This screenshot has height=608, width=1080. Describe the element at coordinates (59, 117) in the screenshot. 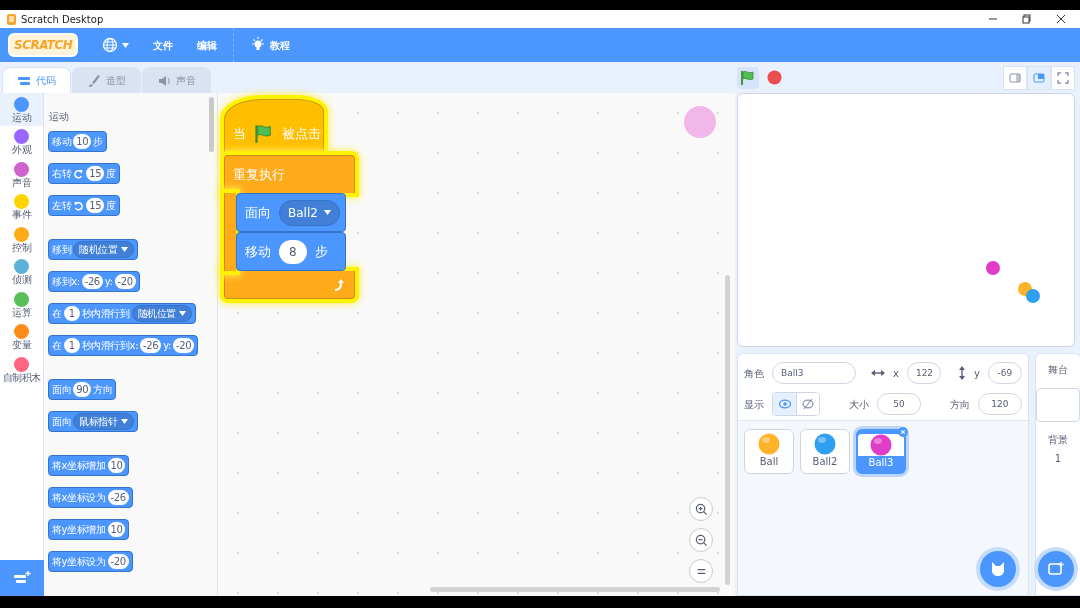

I see `category-heading: 运动` at that location.